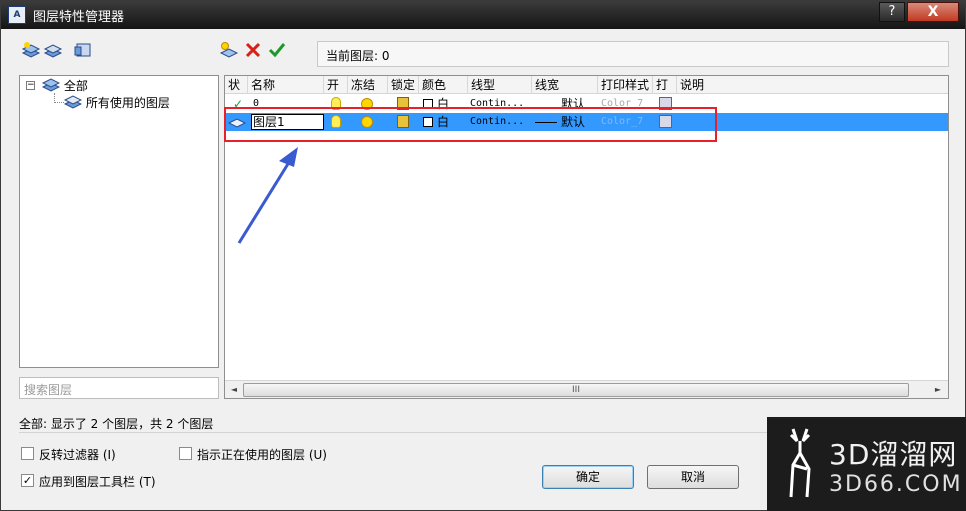  I want to click on watermark-domain: 3D66.COM, so click(896, 484).